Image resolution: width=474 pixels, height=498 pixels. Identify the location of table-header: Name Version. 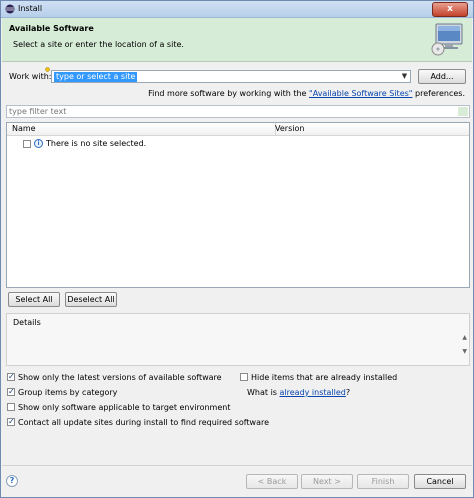
(238, 129).